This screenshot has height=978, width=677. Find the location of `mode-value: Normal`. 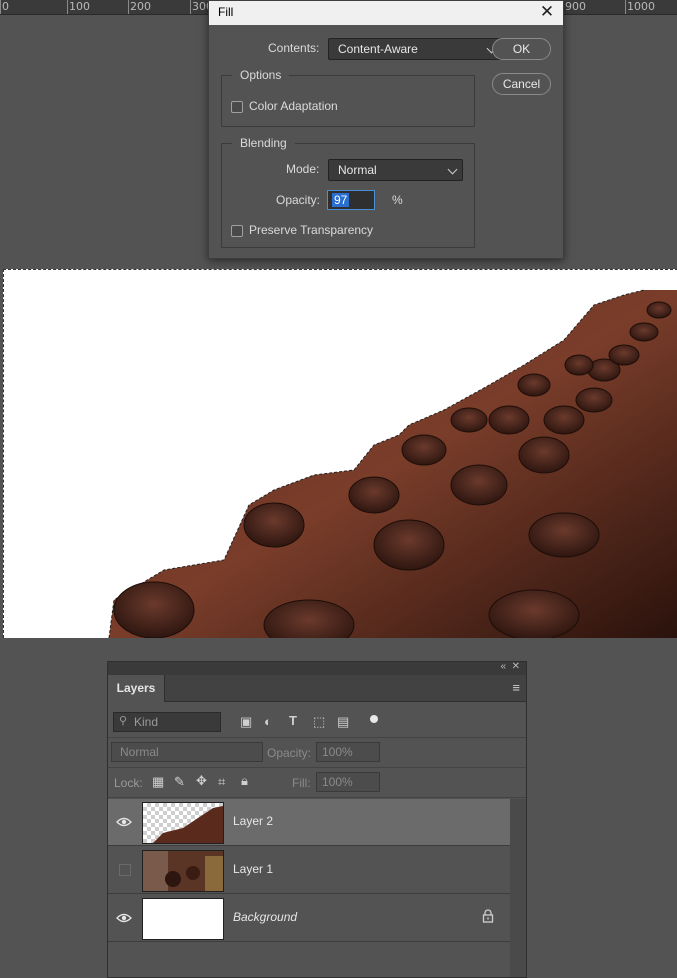

mode-value: Normal is located at coordinates (357, 170).